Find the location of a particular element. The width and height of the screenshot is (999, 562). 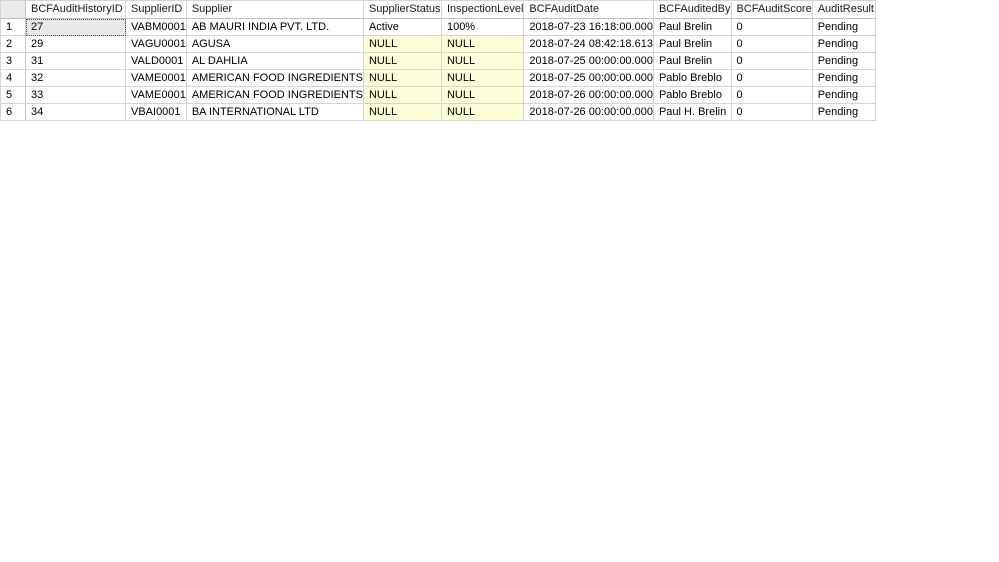

cell-supplierid: VBAI0001 is located at coordinates (156, 112).